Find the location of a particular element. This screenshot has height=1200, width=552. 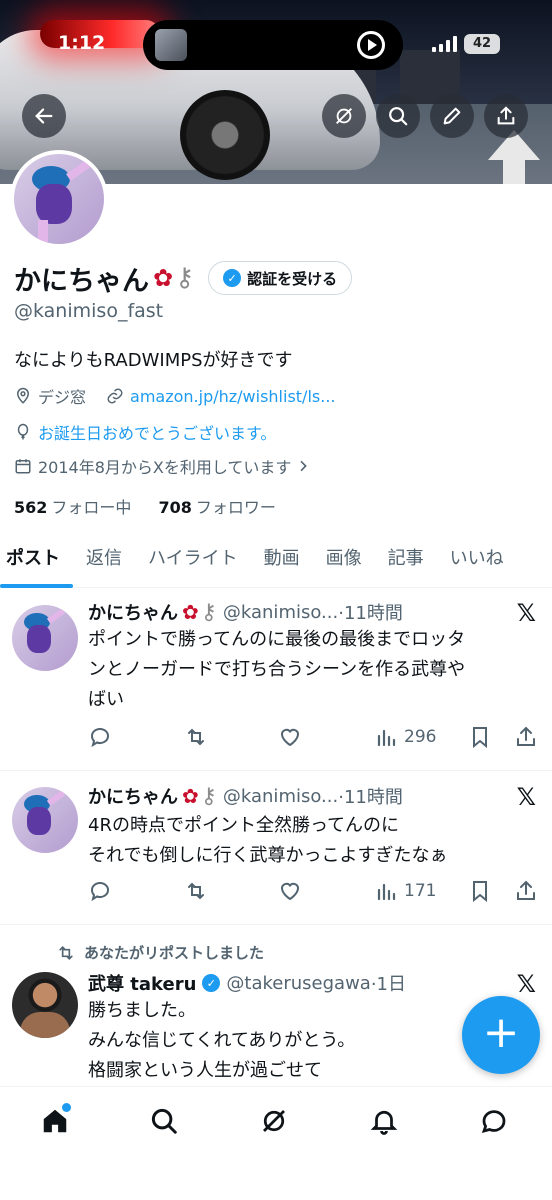

tab-articles: 記事 is located at coordinates (406, 562).